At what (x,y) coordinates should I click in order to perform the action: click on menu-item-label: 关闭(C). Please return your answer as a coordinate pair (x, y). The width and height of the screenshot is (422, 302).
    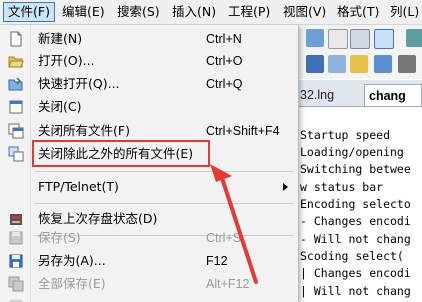
    Looking at the image, I should click on (60, 106).